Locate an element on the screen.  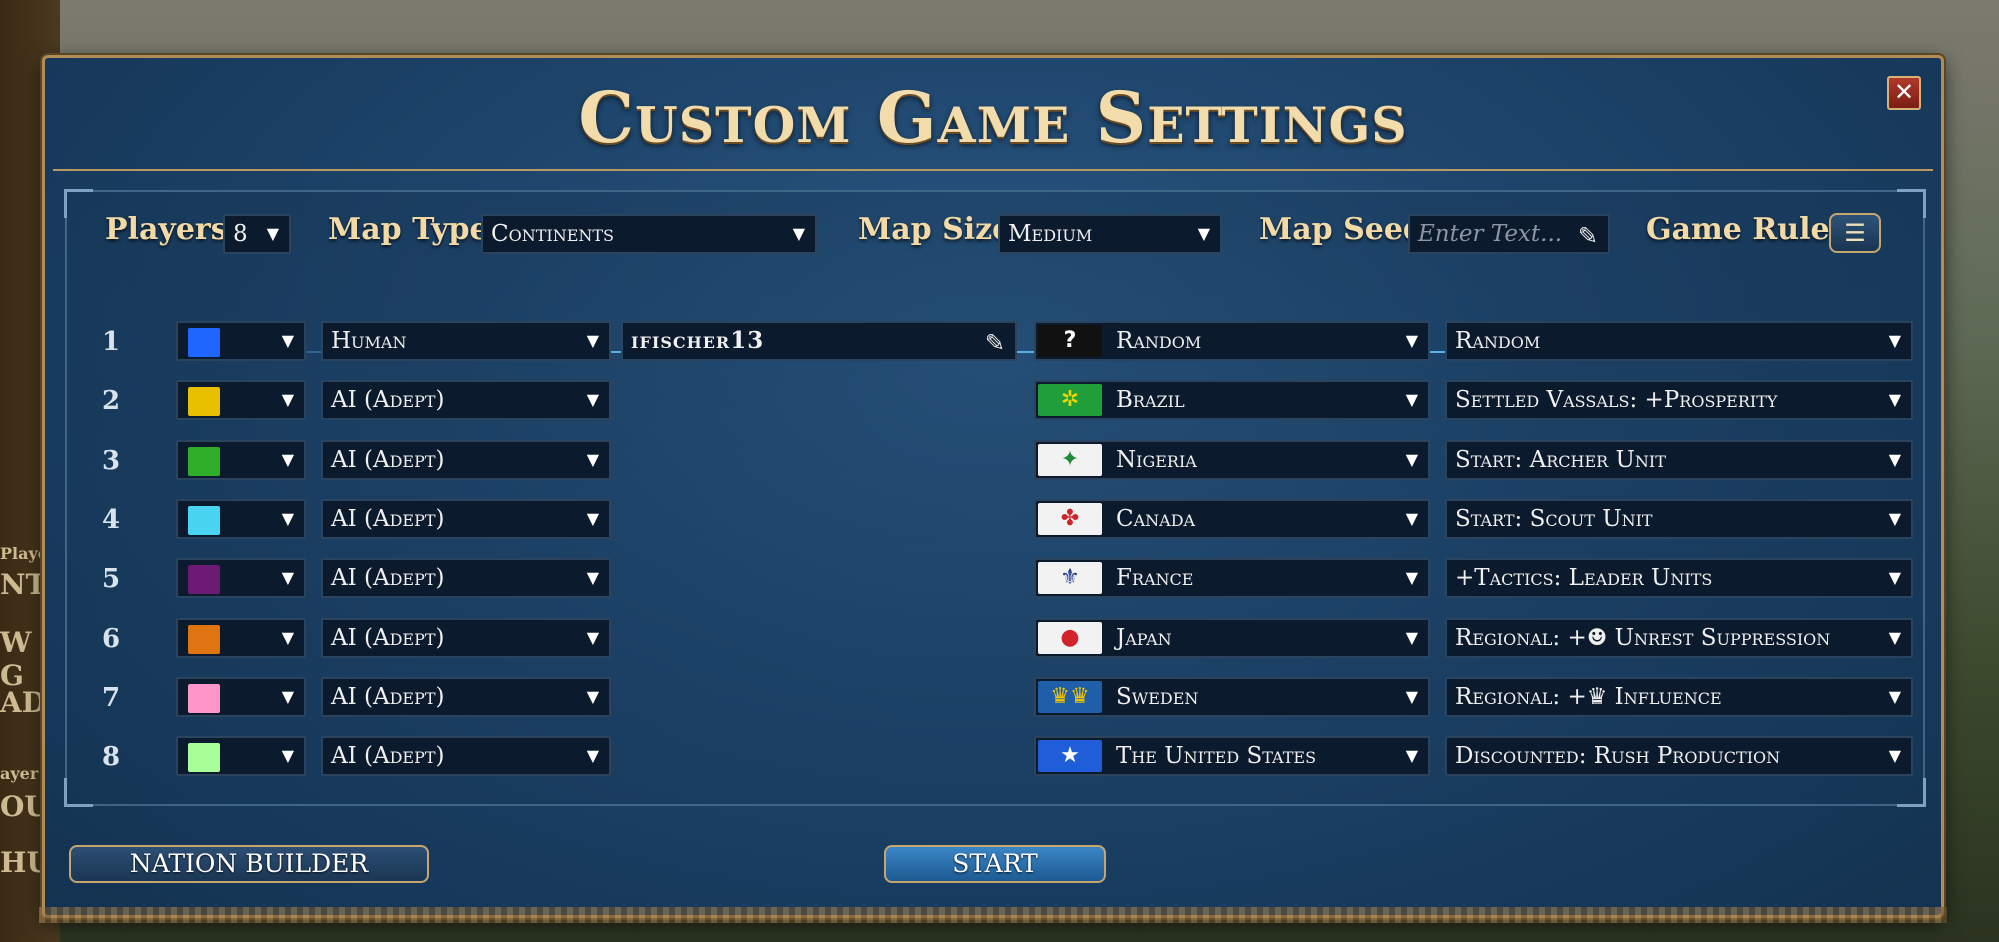
bottom-border-ornament is located at coordinates (993, 915).